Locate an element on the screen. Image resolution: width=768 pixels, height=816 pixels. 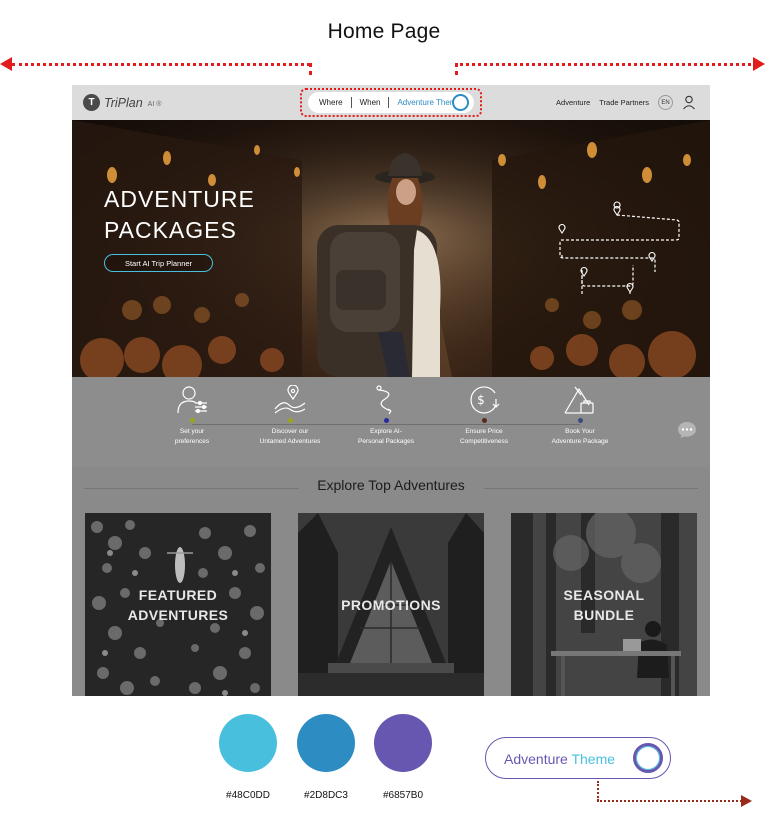
card-seasonal-bundle: SEASONAL BUNDLE is located at coordinates (604, 604).